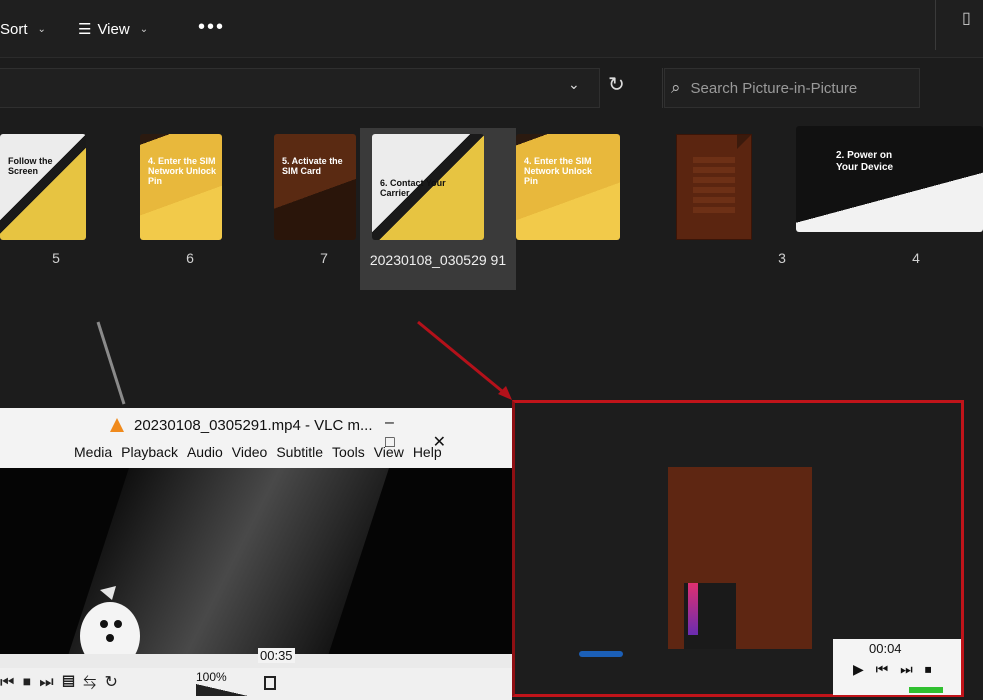 The height and width of the screenshot is (700, 983). Describe the element at coordinates (93, 456) in the screenshot. I see `menu-media: Media` at that location.